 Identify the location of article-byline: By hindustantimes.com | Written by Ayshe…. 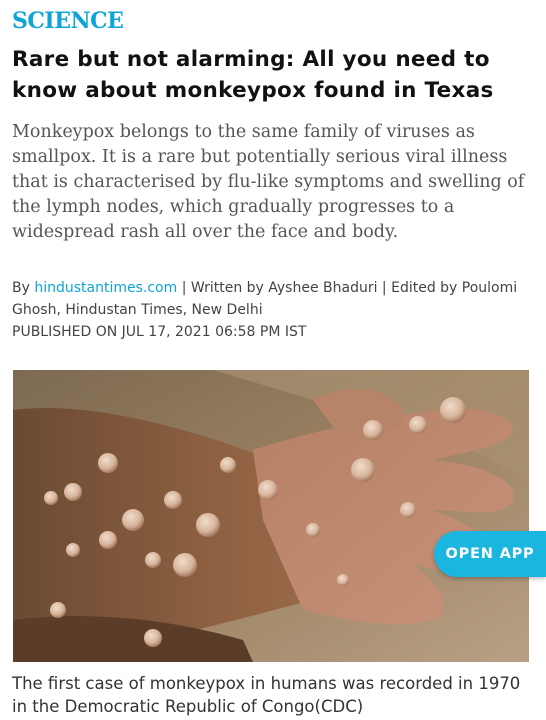
(274, 310).